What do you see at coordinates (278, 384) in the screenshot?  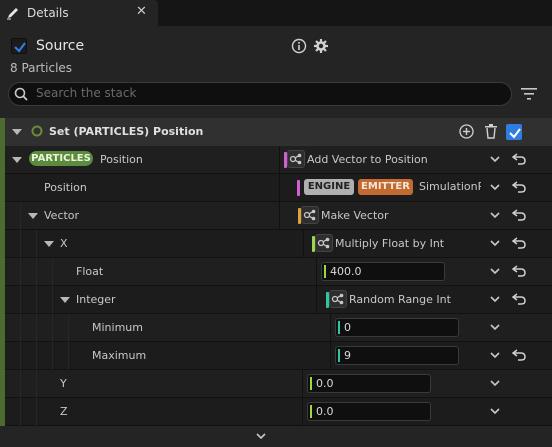 I see `row-y` at bounding box center [278, 384].